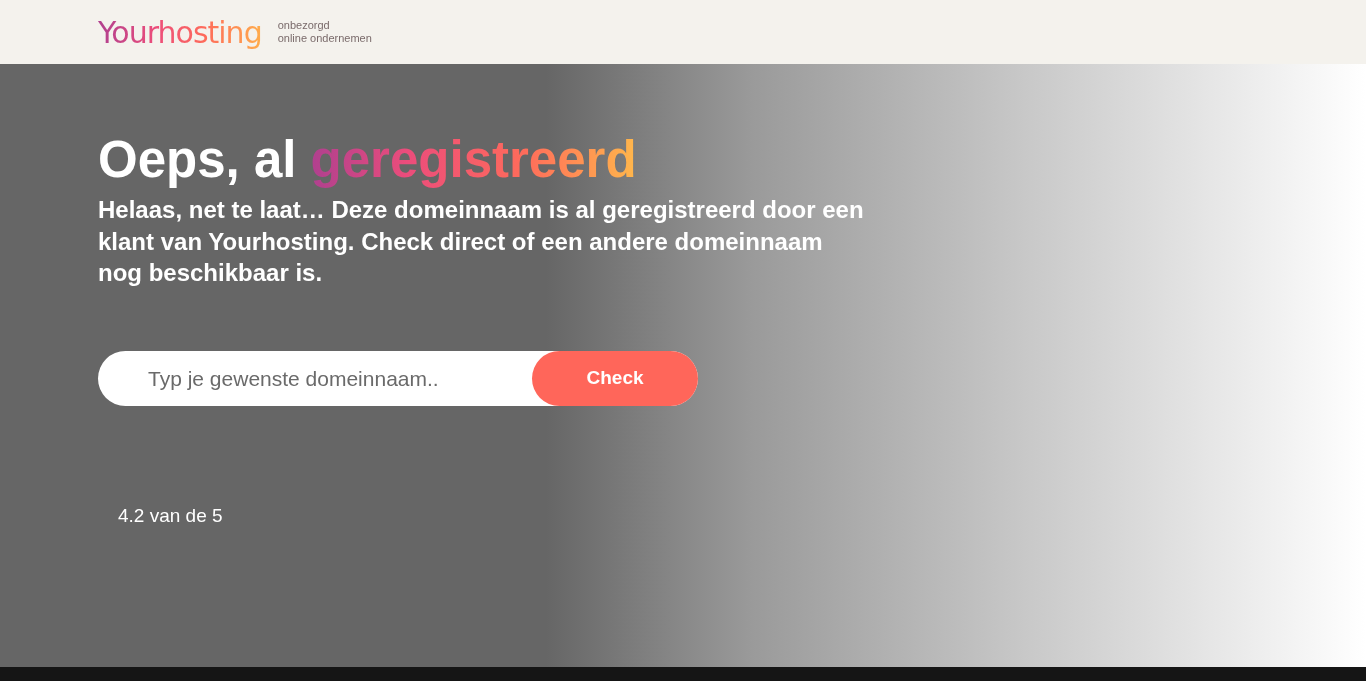  I want to click on message-text: Helaas, net te laat… Deze domeinnaam is al geregistreerd door een klant van Yourhosting. Check direct of een andere domeinnaam nog beschikbaar is., so click(481, 242).